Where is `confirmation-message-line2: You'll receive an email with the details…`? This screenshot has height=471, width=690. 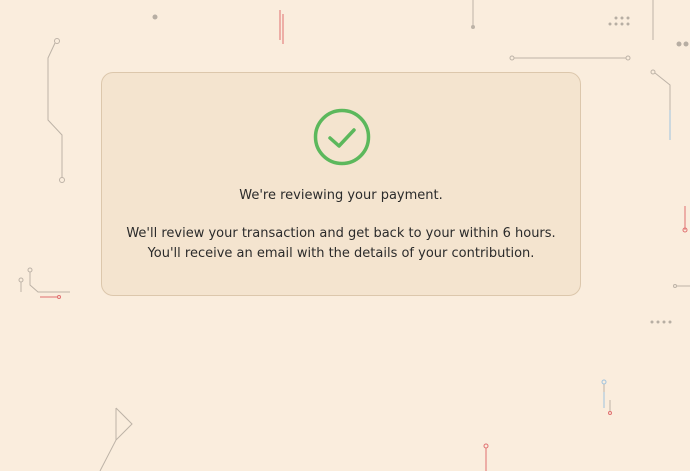
confirmation-message-line2: You'll receive an email with the details… is located at coordinates (341, 253).